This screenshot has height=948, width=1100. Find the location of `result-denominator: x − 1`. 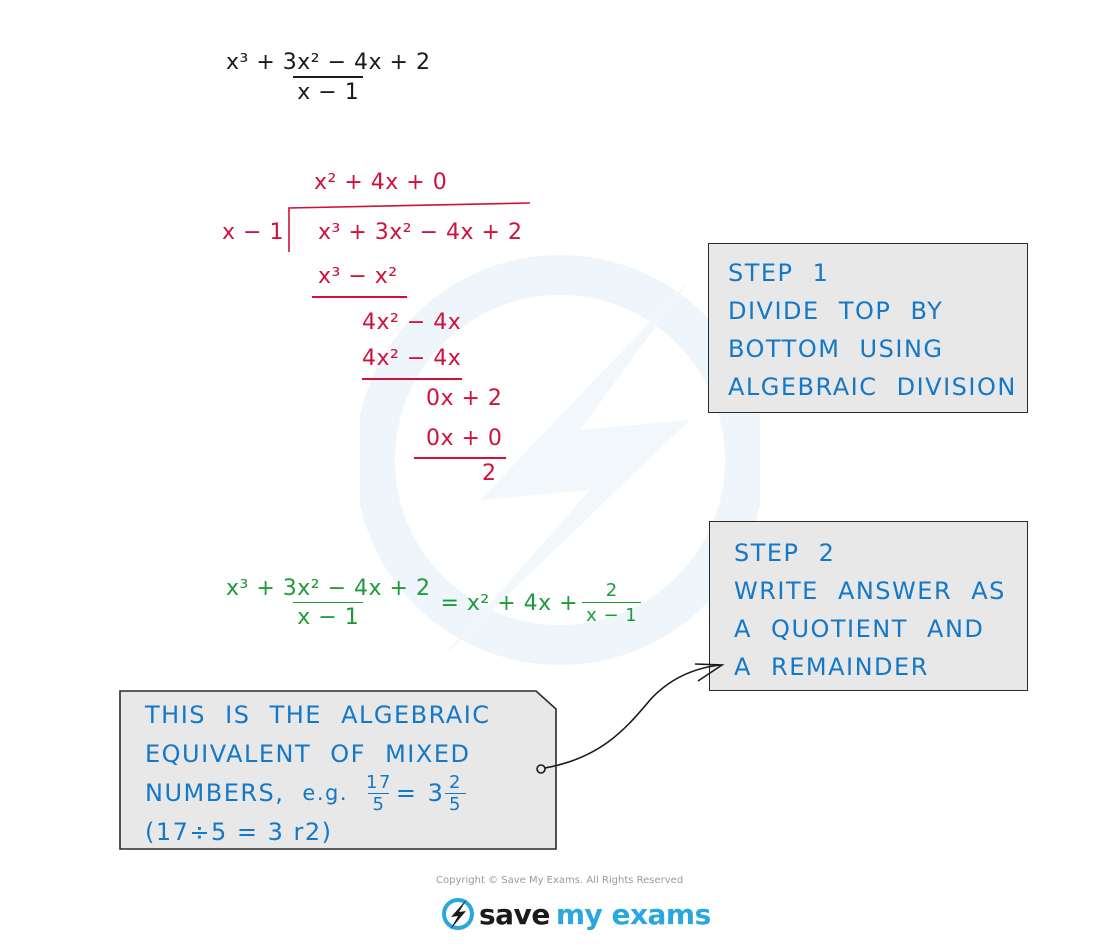

result-denominator: x − 1 is located at coordinates (328, 616).